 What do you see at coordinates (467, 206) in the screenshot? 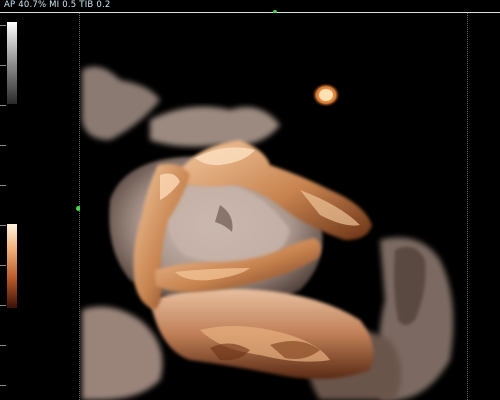
I see `roi-right-boundary` at bounding box center [467, 206].